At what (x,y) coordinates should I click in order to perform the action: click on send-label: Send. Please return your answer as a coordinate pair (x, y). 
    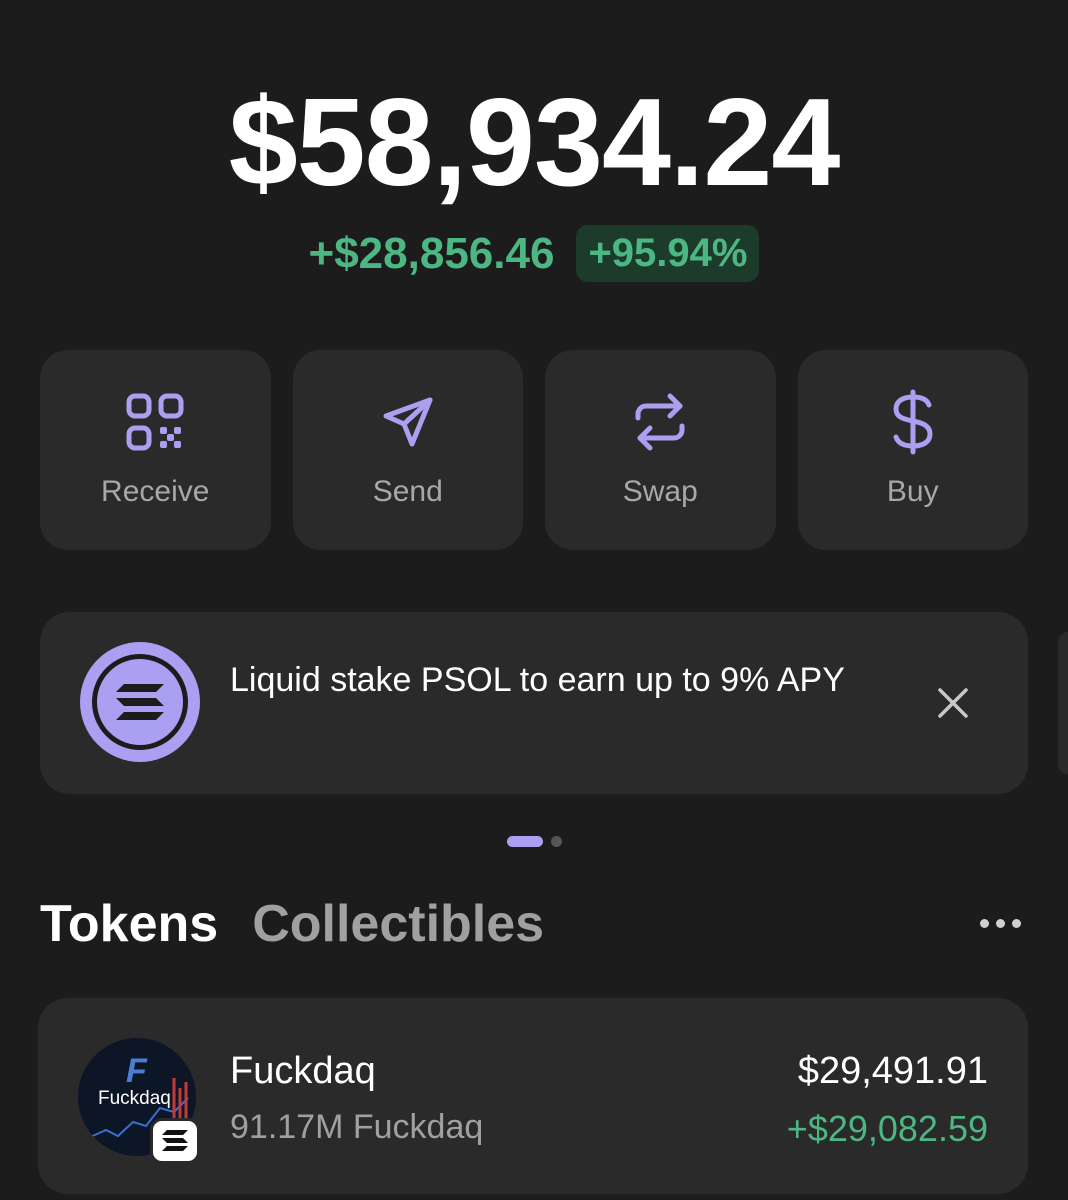
    Looking at the image, I should click on (407, 491).